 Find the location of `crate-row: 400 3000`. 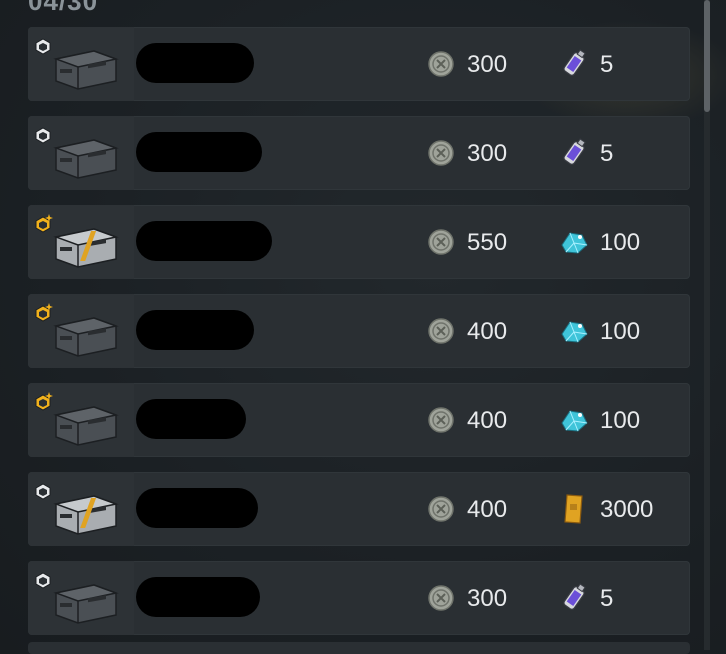

crate-row: 400 3000 is located at coordinates (359, 509).